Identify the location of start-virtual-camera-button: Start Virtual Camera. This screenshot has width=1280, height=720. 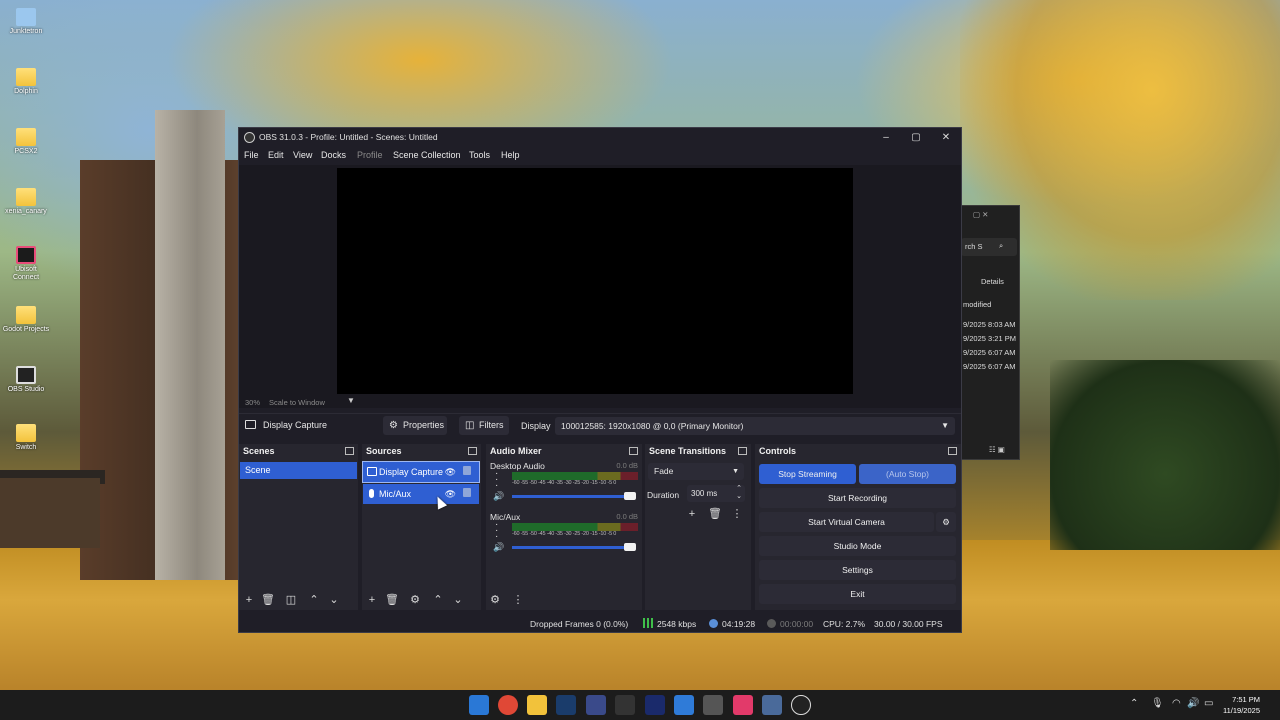
(846, 522).